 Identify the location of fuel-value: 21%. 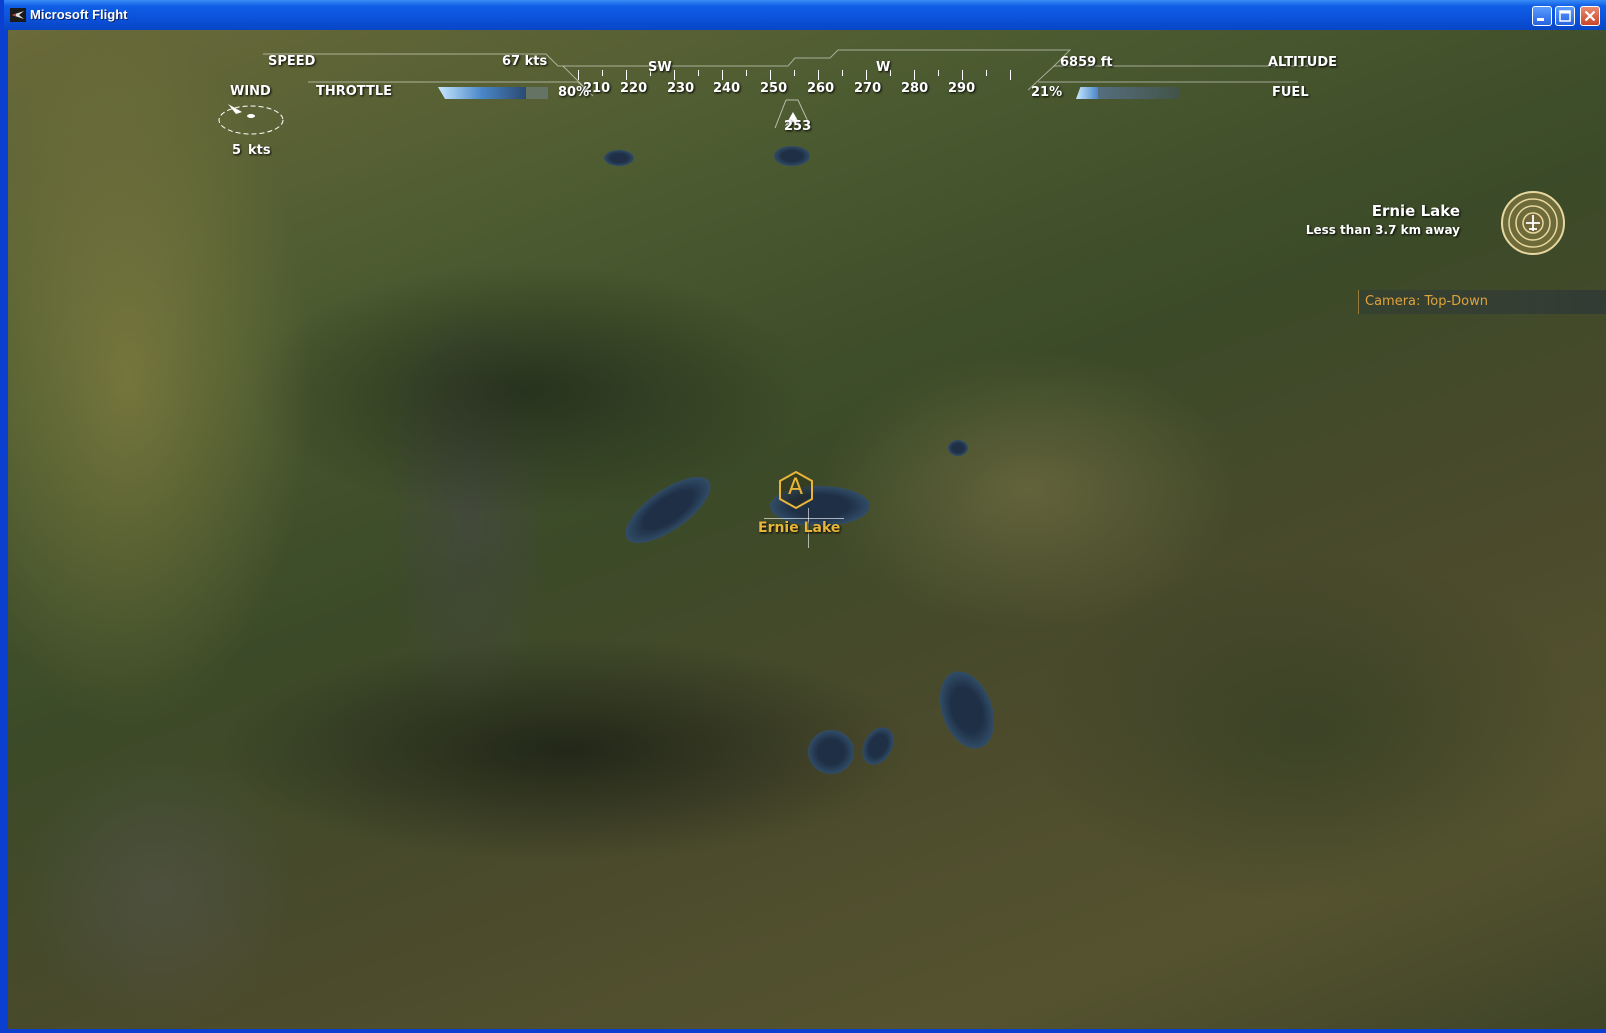
(1047, 92).